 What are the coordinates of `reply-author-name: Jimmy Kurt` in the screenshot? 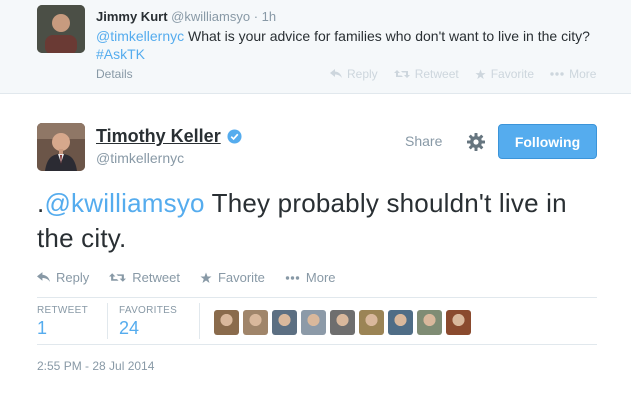 It's located at (132, 16).